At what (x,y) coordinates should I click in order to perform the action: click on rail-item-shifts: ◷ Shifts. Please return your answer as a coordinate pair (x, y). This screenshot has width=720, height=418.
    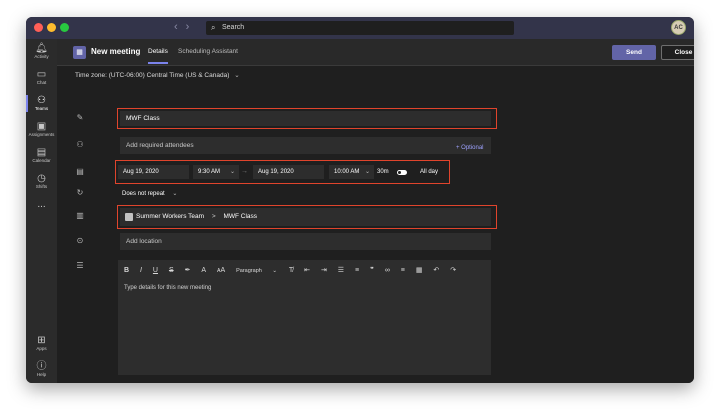
    Looking at the image, I should click on (41, 181).